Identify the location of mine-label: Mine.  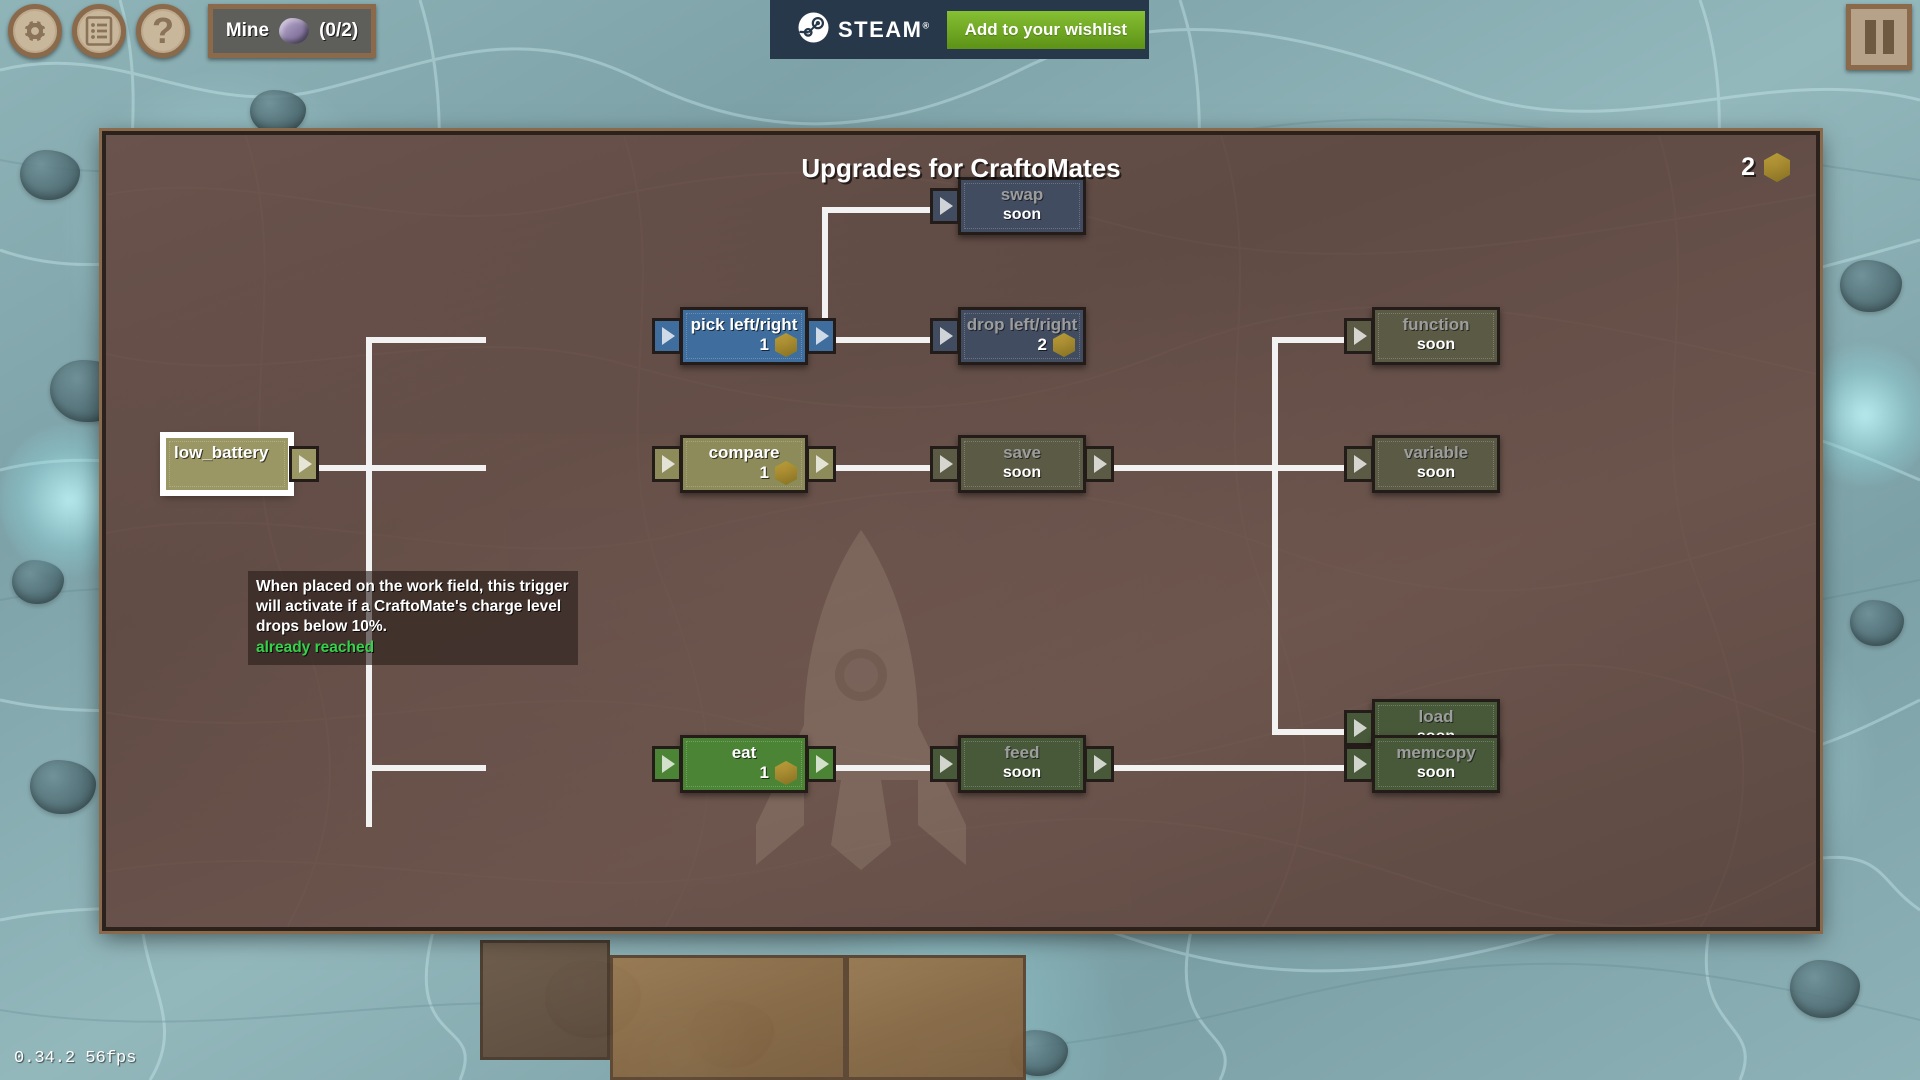
(247, 30).